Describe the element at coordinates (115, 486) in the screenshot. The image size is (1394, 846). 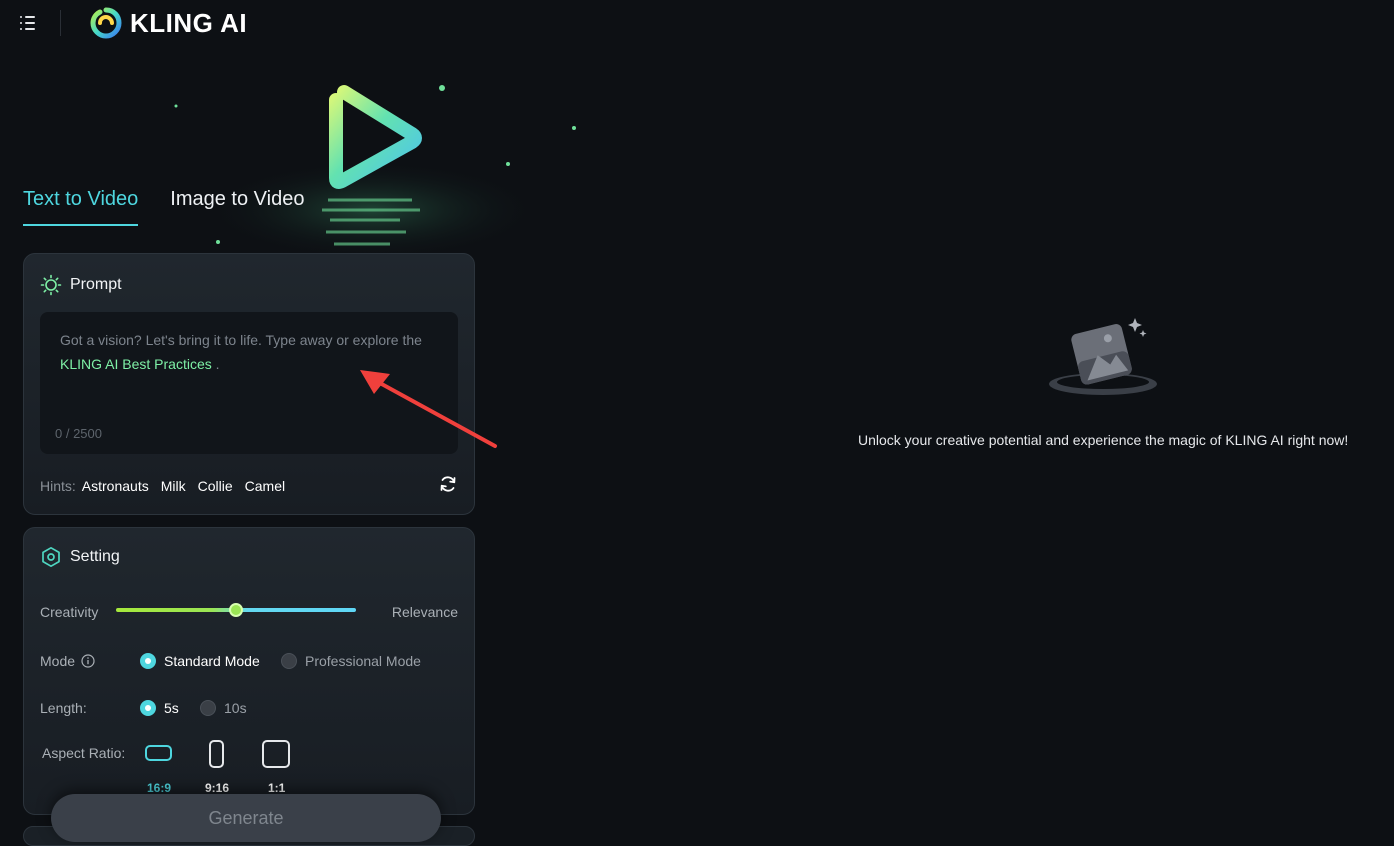
I see `hint-astronauts: Astronauts` at that location.